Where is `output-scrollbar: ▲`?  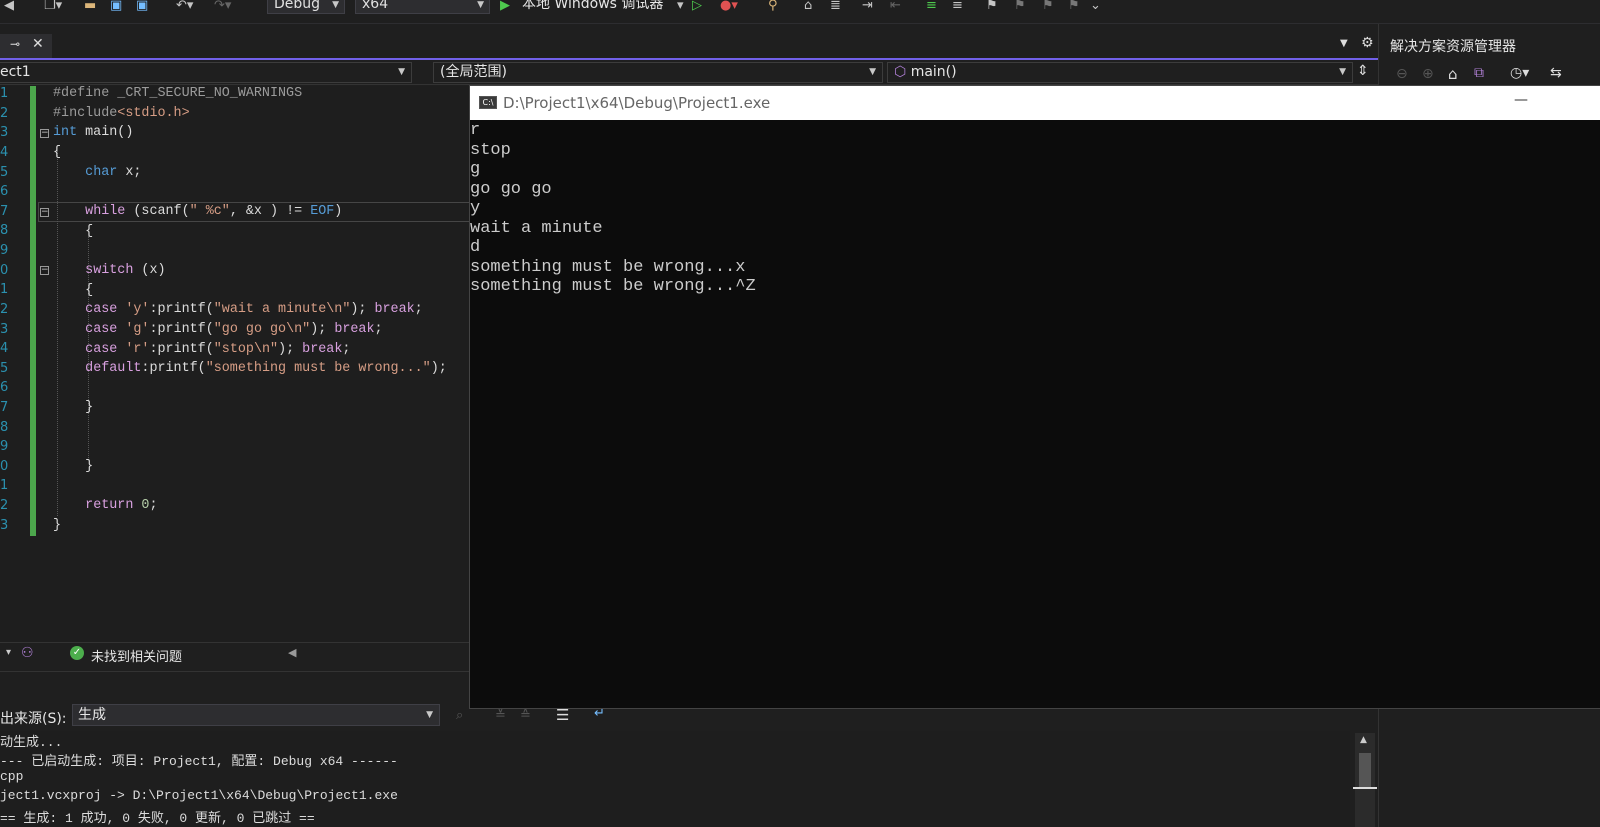
output-scrollbar: ▲ is located at coordinates (1365, 780).